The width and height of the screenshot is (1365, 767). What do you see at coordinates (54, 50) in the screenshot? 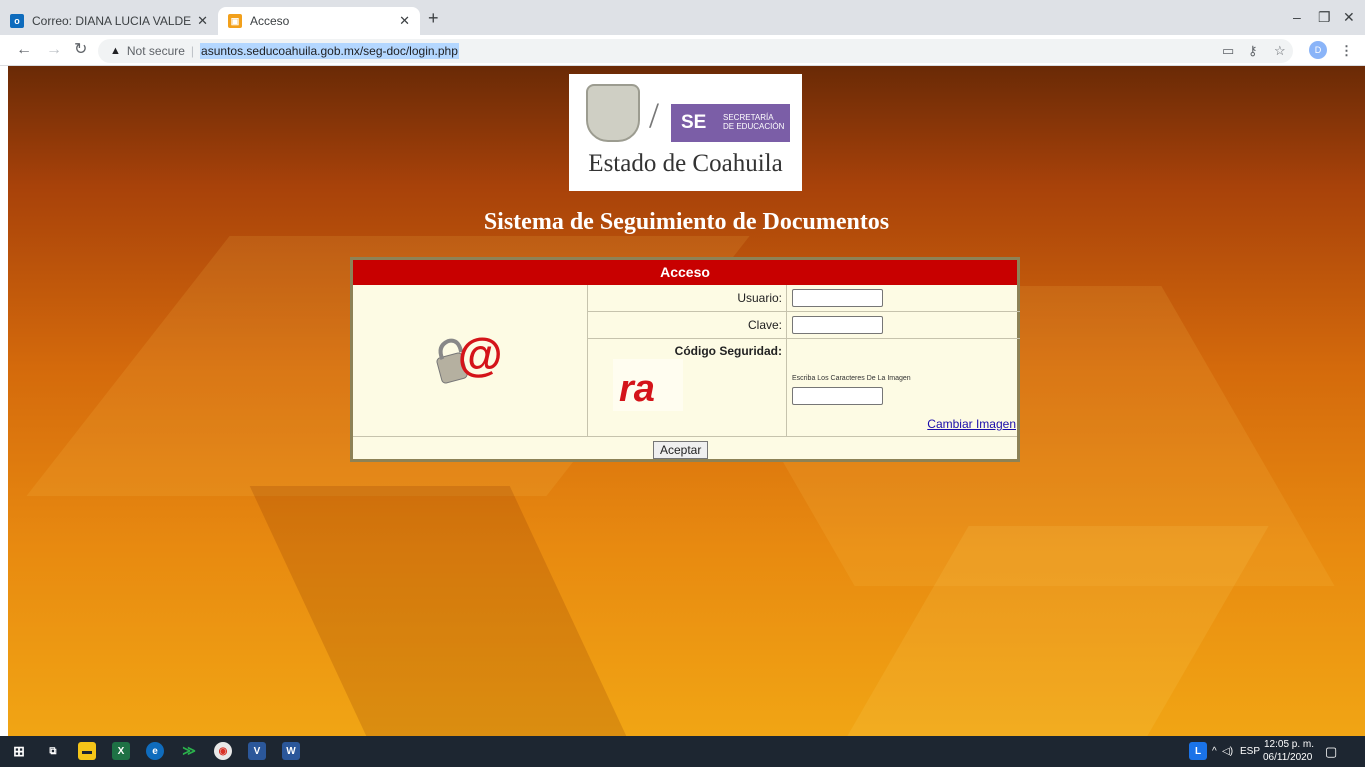
I see `forward-arrow-icon: →` at bounding box center [54, 50].